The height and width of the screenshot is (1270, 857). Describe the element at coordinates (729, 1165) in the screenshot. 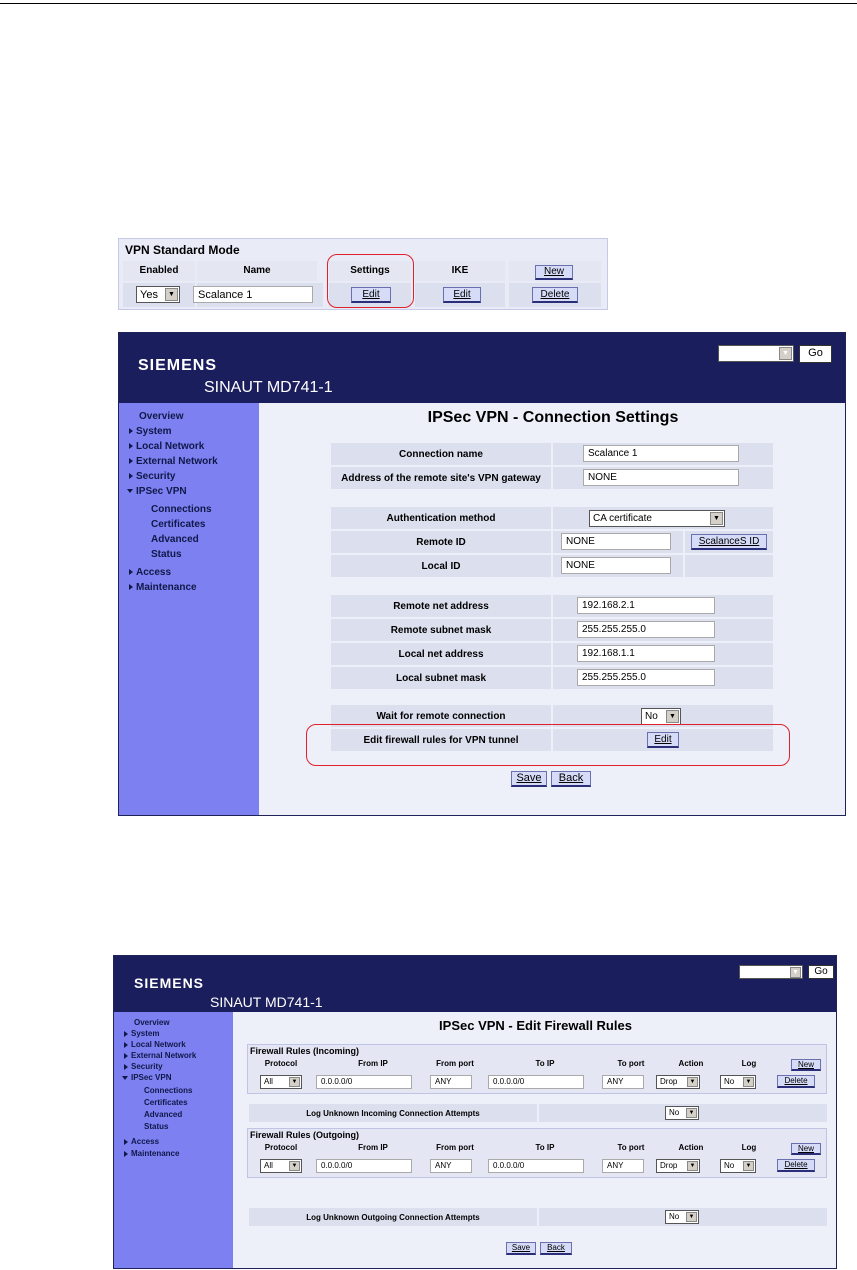

I see `outgoing-log-value: No` at that location.